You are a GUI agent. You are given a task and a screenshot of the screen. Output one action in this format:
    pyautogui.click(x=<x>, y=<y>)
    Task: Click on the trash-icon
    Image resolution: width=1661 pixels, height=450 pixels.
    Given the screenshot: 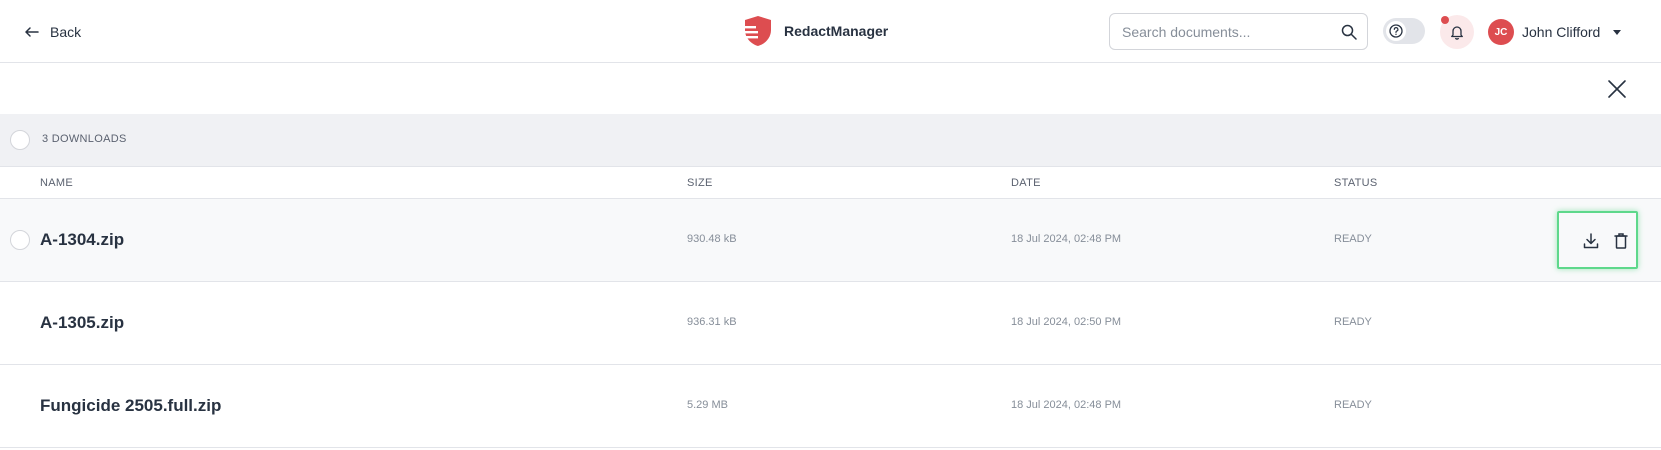 What is the action you would take?
    pyautogui.click(x=1621, y=241)
    